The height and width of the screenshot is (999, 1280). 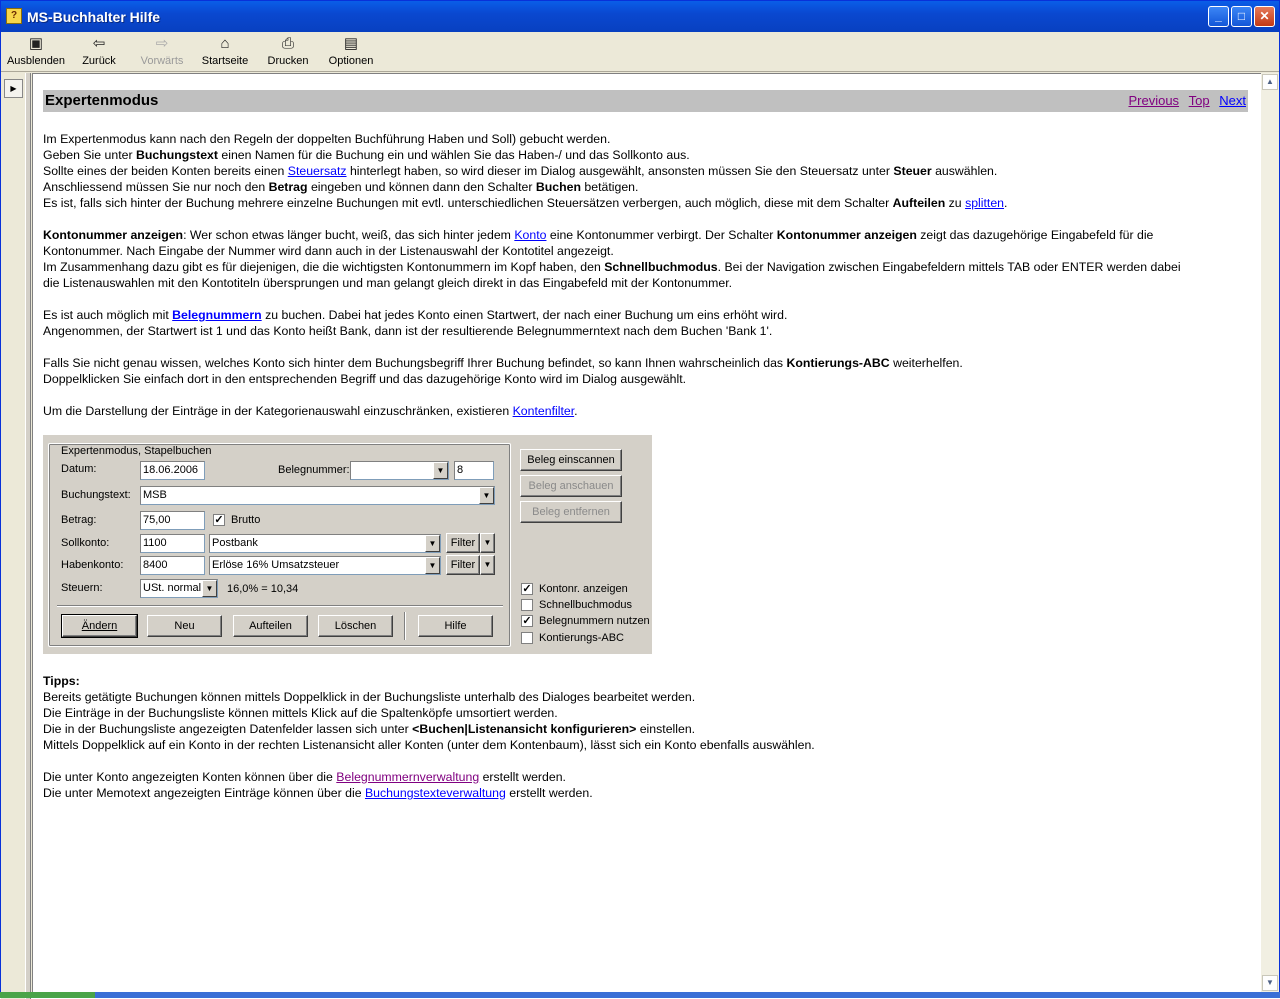 What do you see at coordinates (421, 187) in the screenshot?
I see `text: eingeben und können dann den Schalter` at bounding box center [421, 187].